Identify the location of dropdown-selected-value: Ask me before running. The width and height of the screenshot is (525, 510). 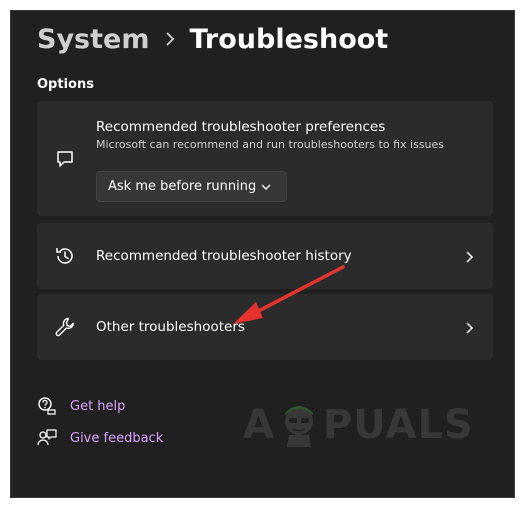
(182, 186).